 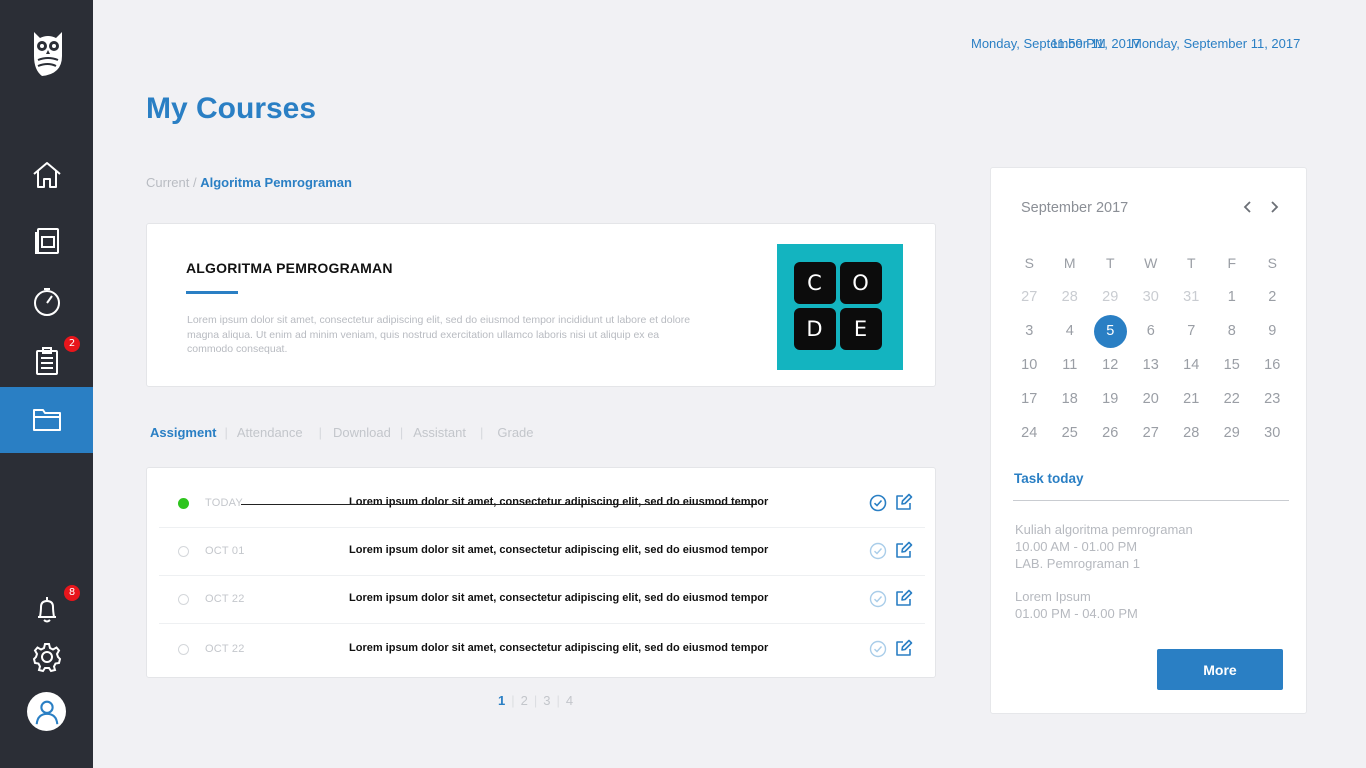 What do you see at coordinates (1191, 297) in the screenshot?
I see `calendar-day: 31` at bounding box center [1191, 297].